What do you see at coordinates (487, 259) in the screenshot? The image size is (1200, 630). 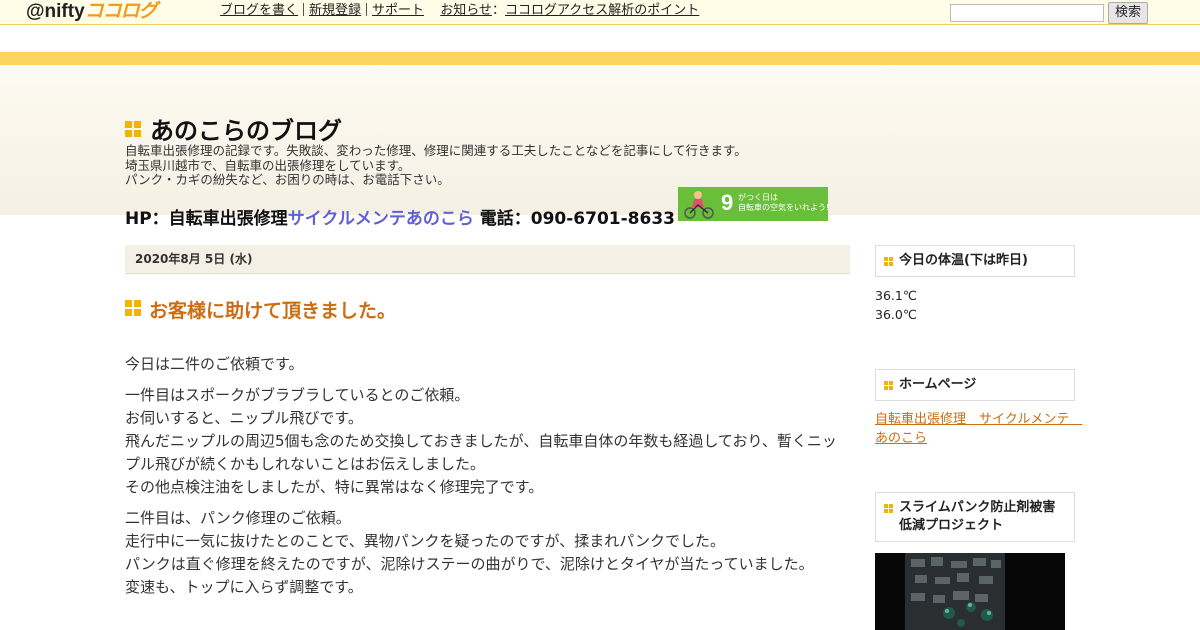 I see `entry-date: 2020年8月 5日 (水)` at bounding box center [487, 259].